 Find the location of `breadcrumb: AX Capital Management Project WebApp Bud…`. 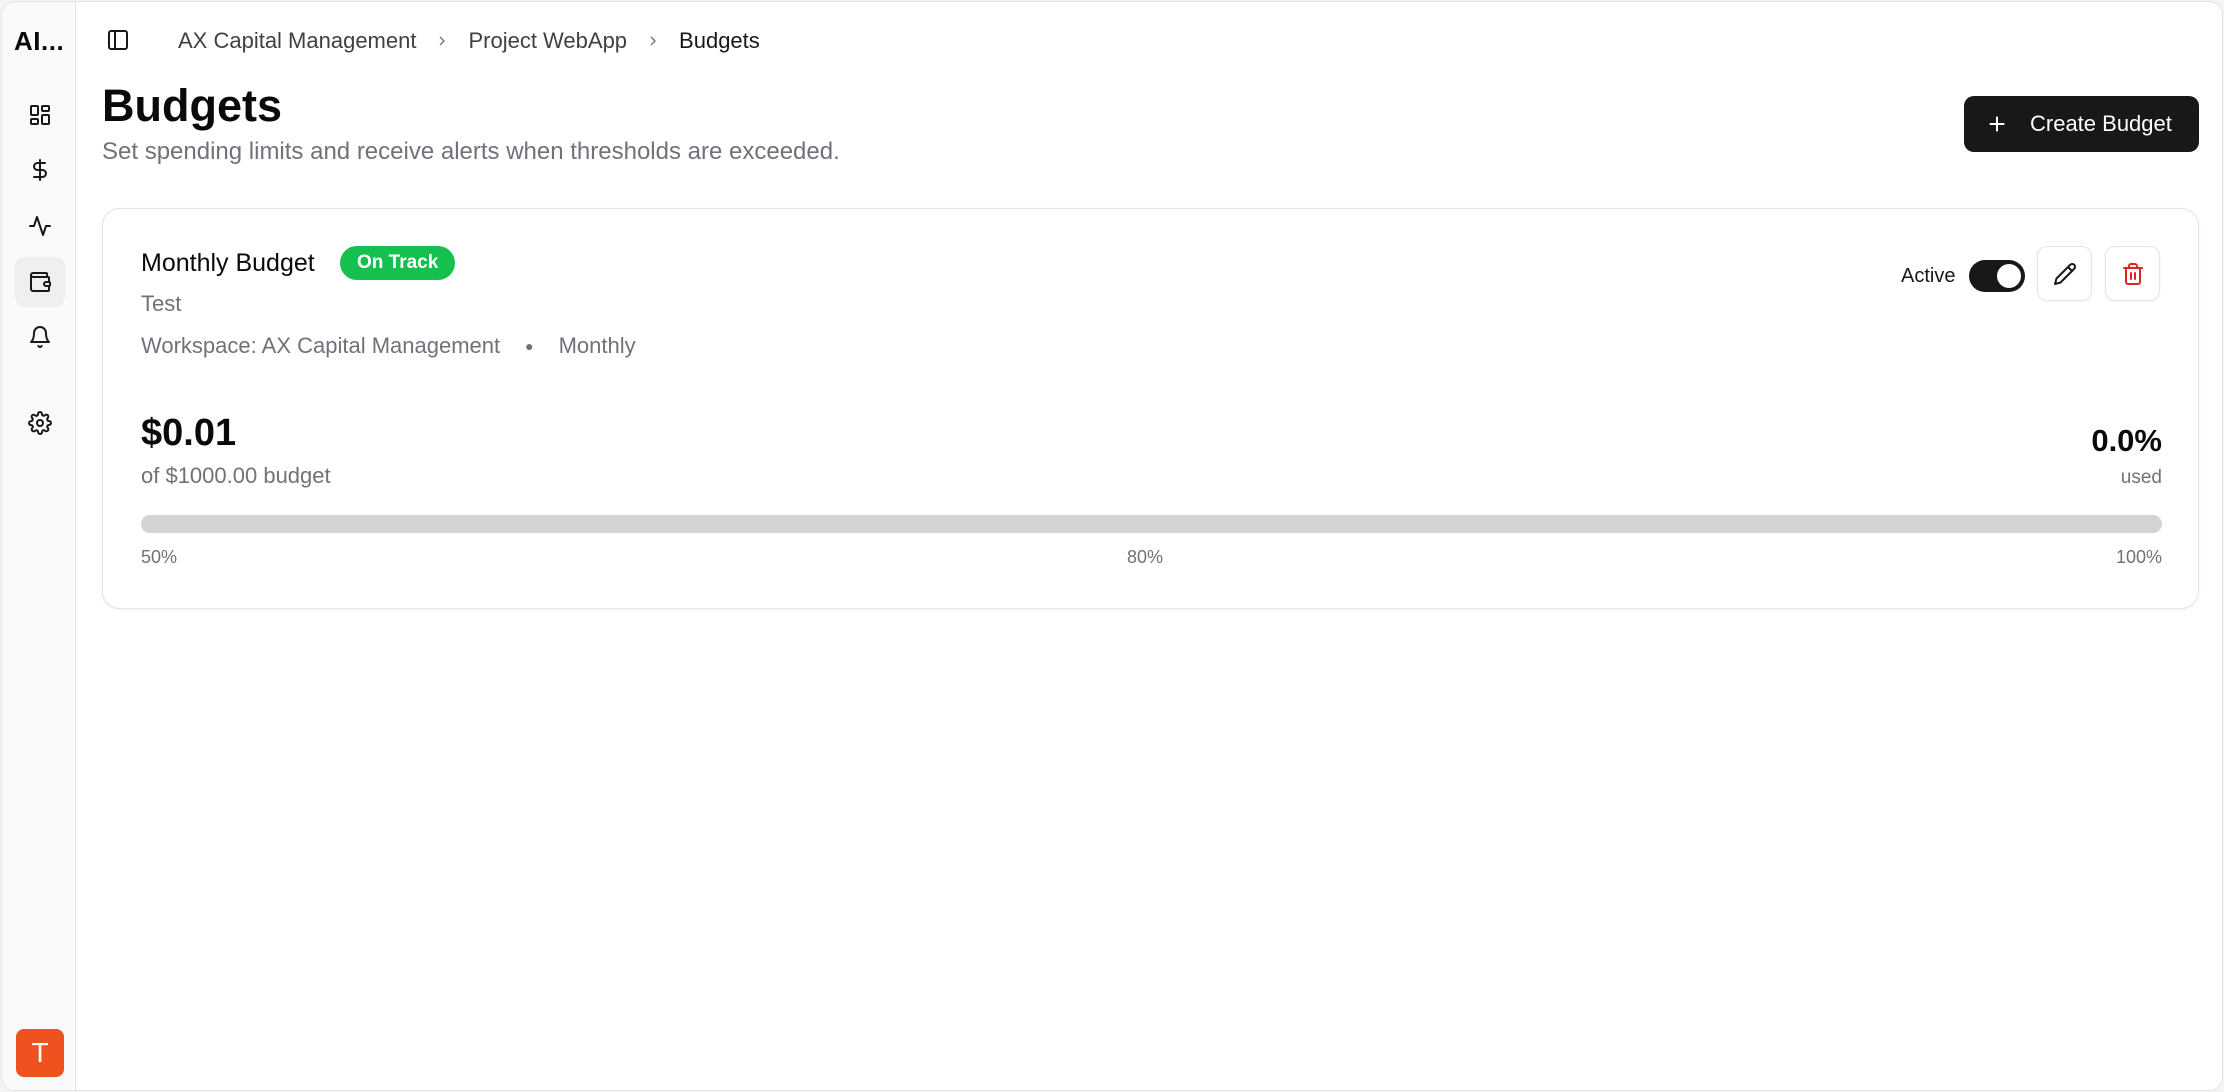

breadcrumb: AX Capital Management Project WebApp Bud… is located at coordinates (469, 41).